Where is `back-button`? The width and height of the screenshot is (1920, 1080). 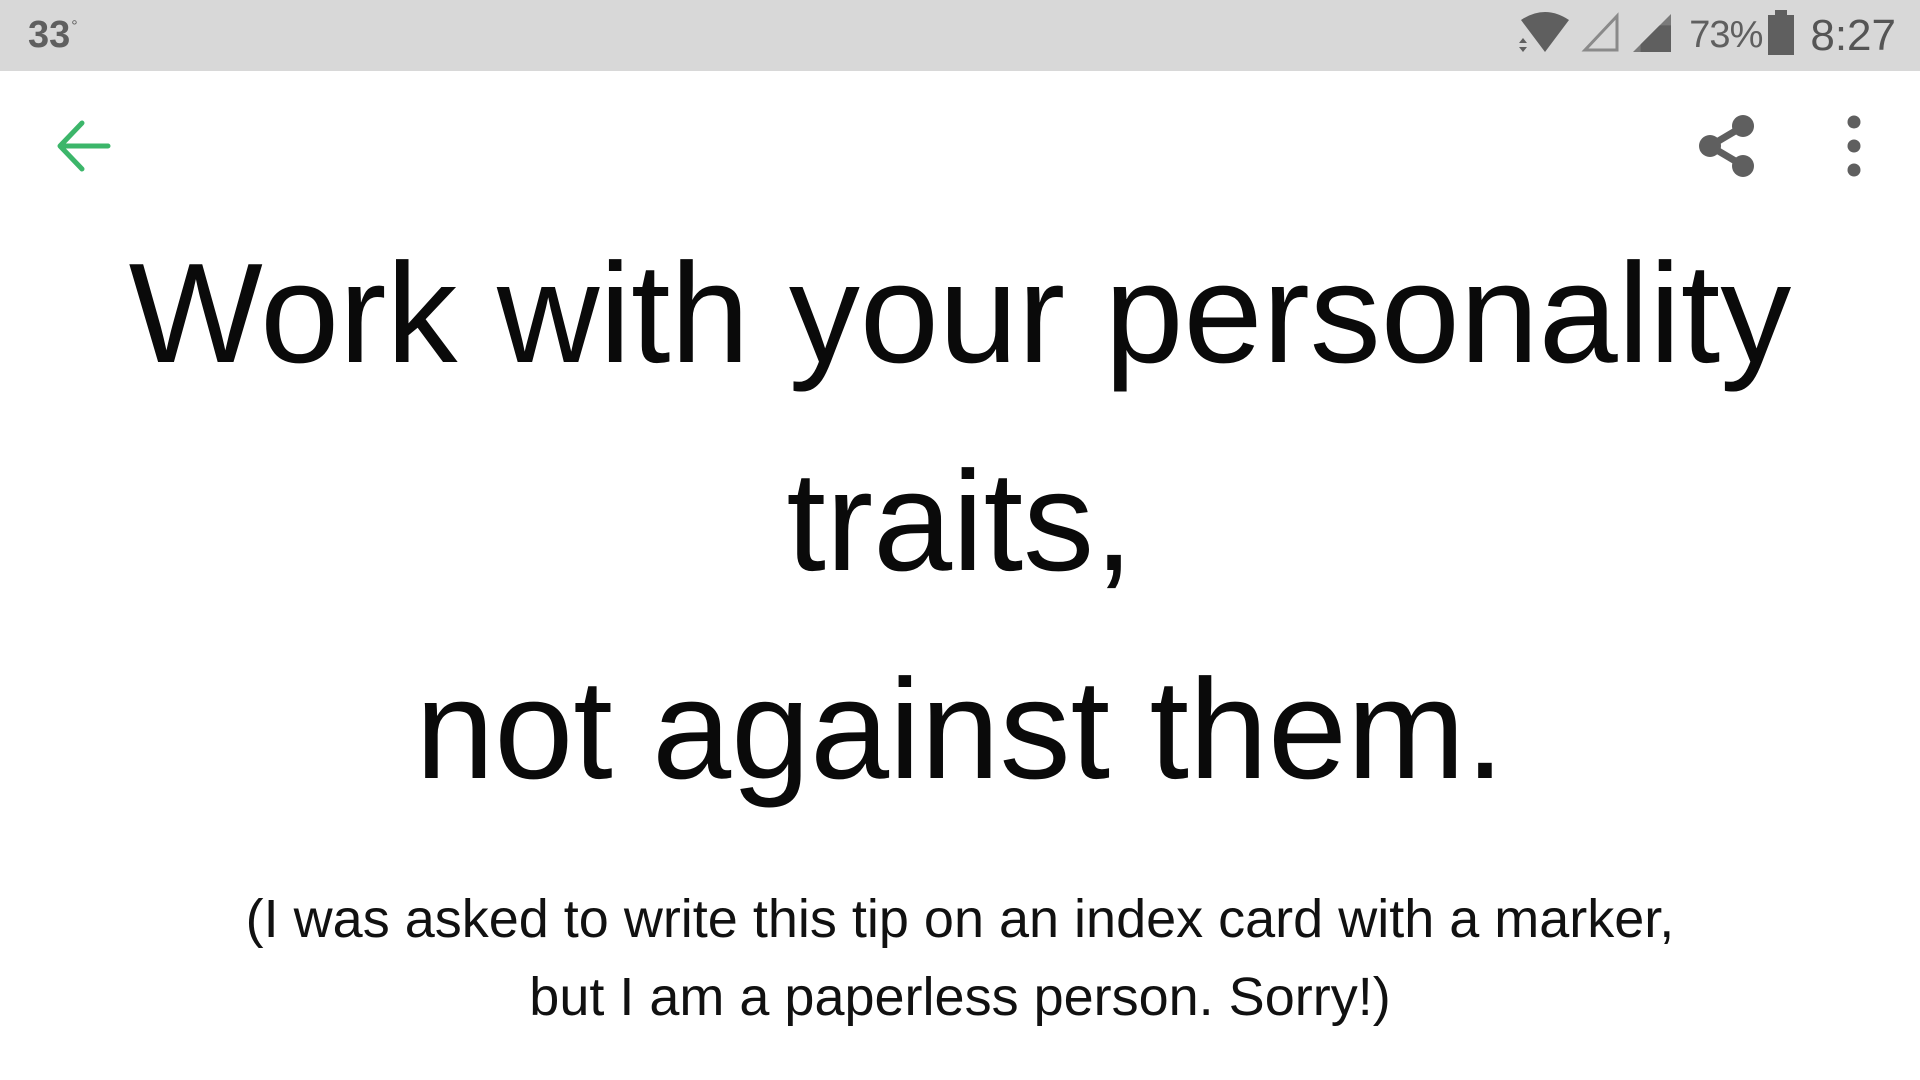
back-button is located at coordinates (85, 146).